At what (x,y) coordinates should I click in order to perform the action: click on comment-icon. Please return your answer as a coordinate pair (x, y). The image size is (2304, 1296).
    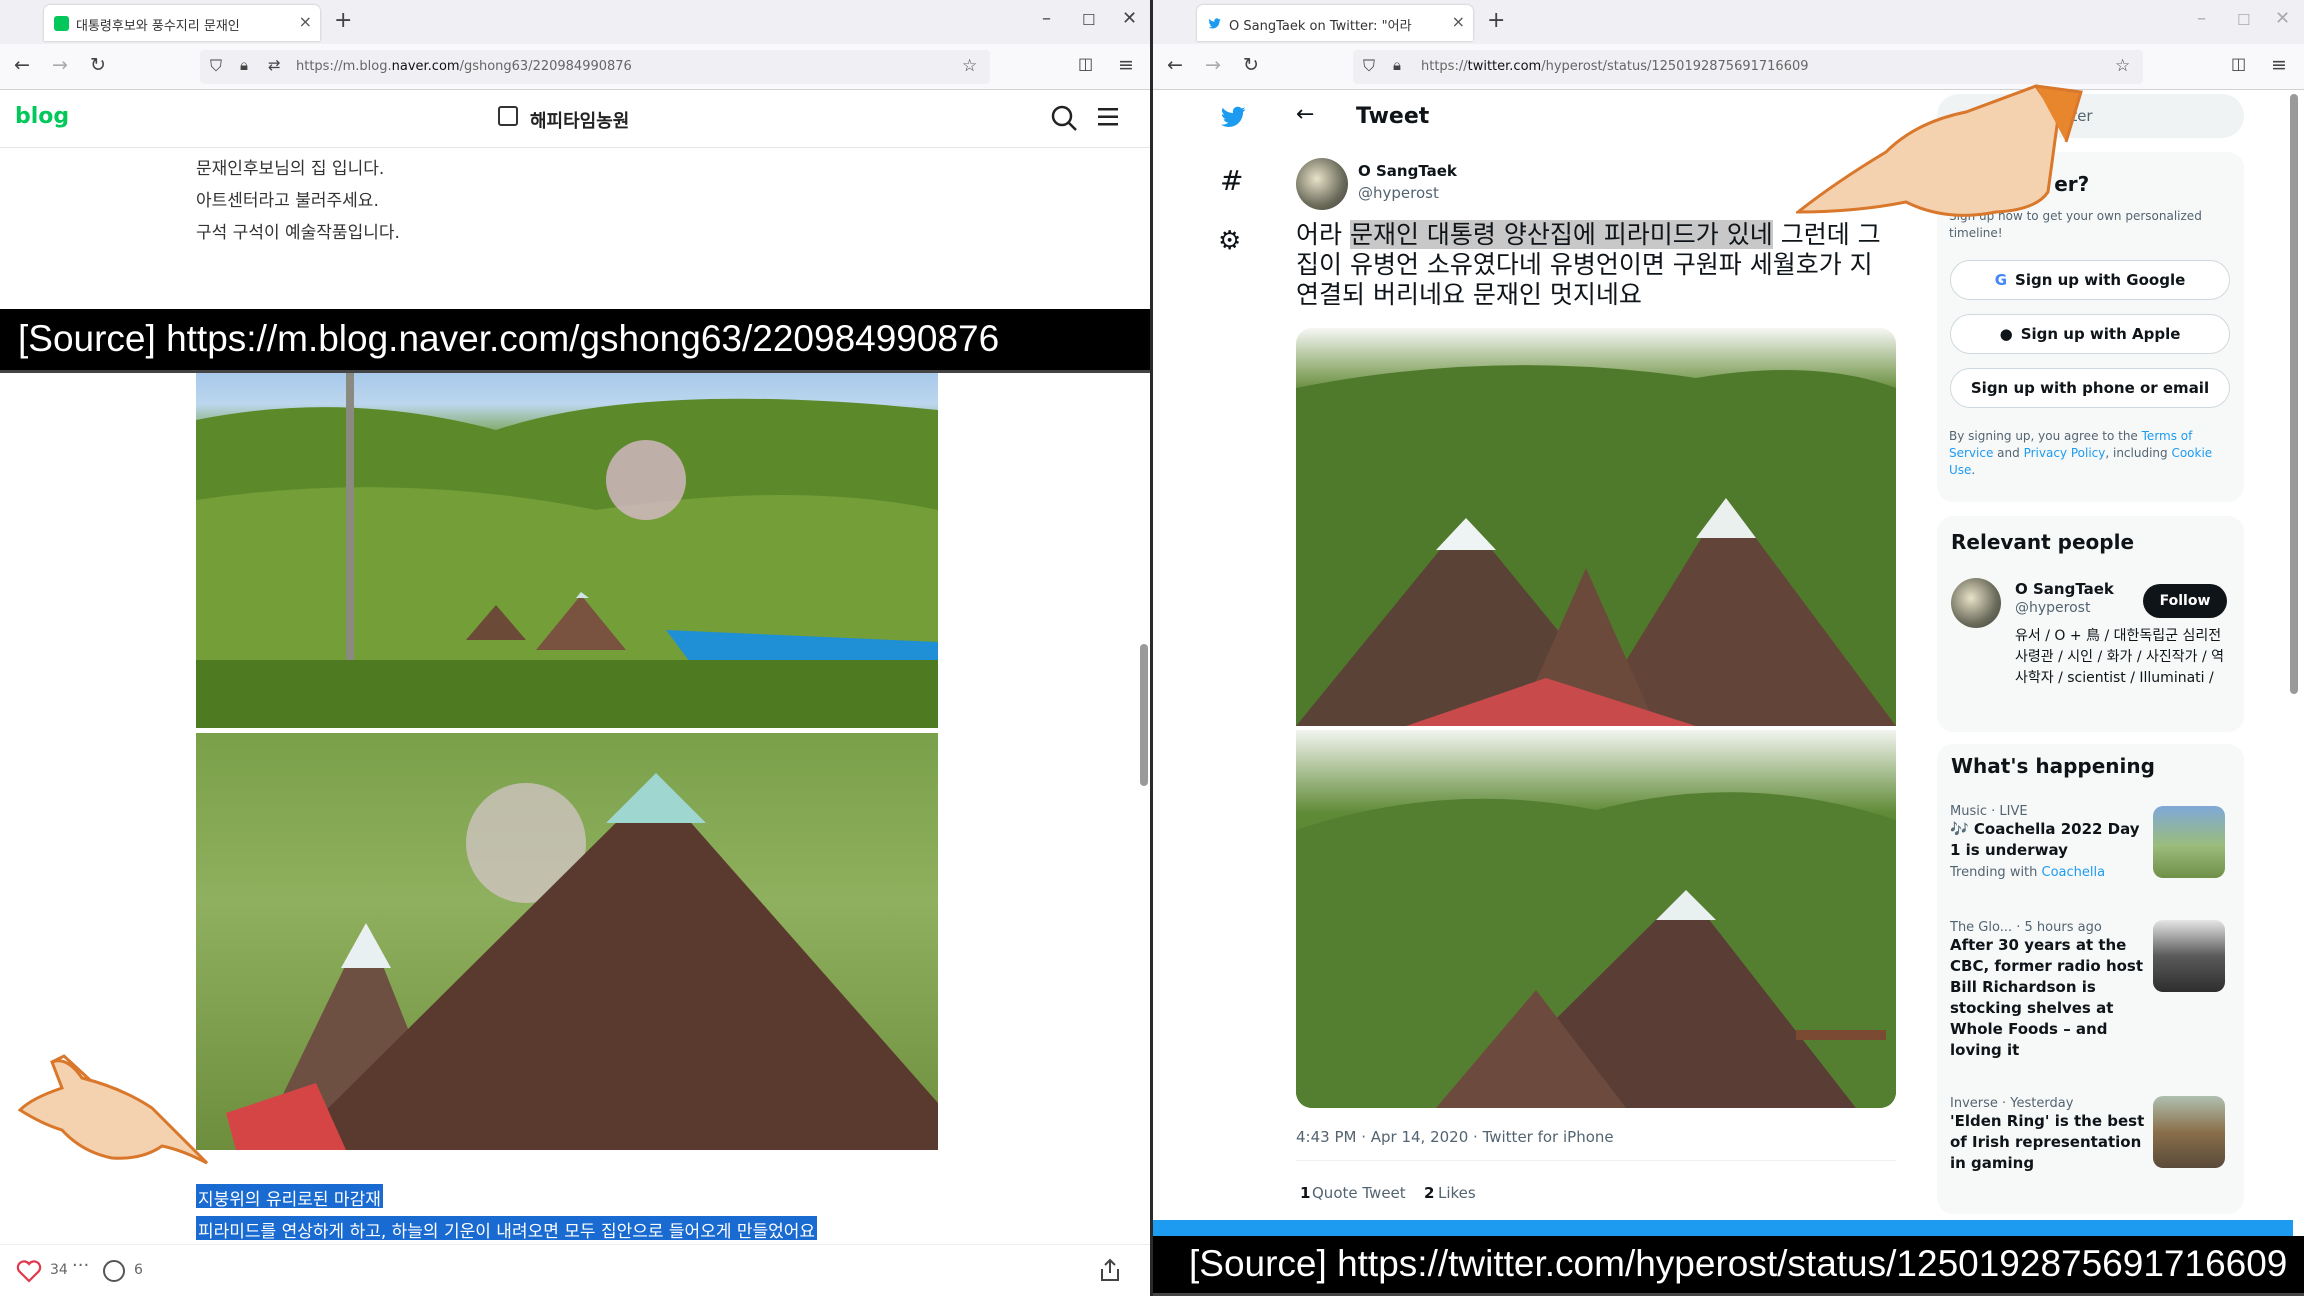
    Looking at the image, I should click on (114, 1271).